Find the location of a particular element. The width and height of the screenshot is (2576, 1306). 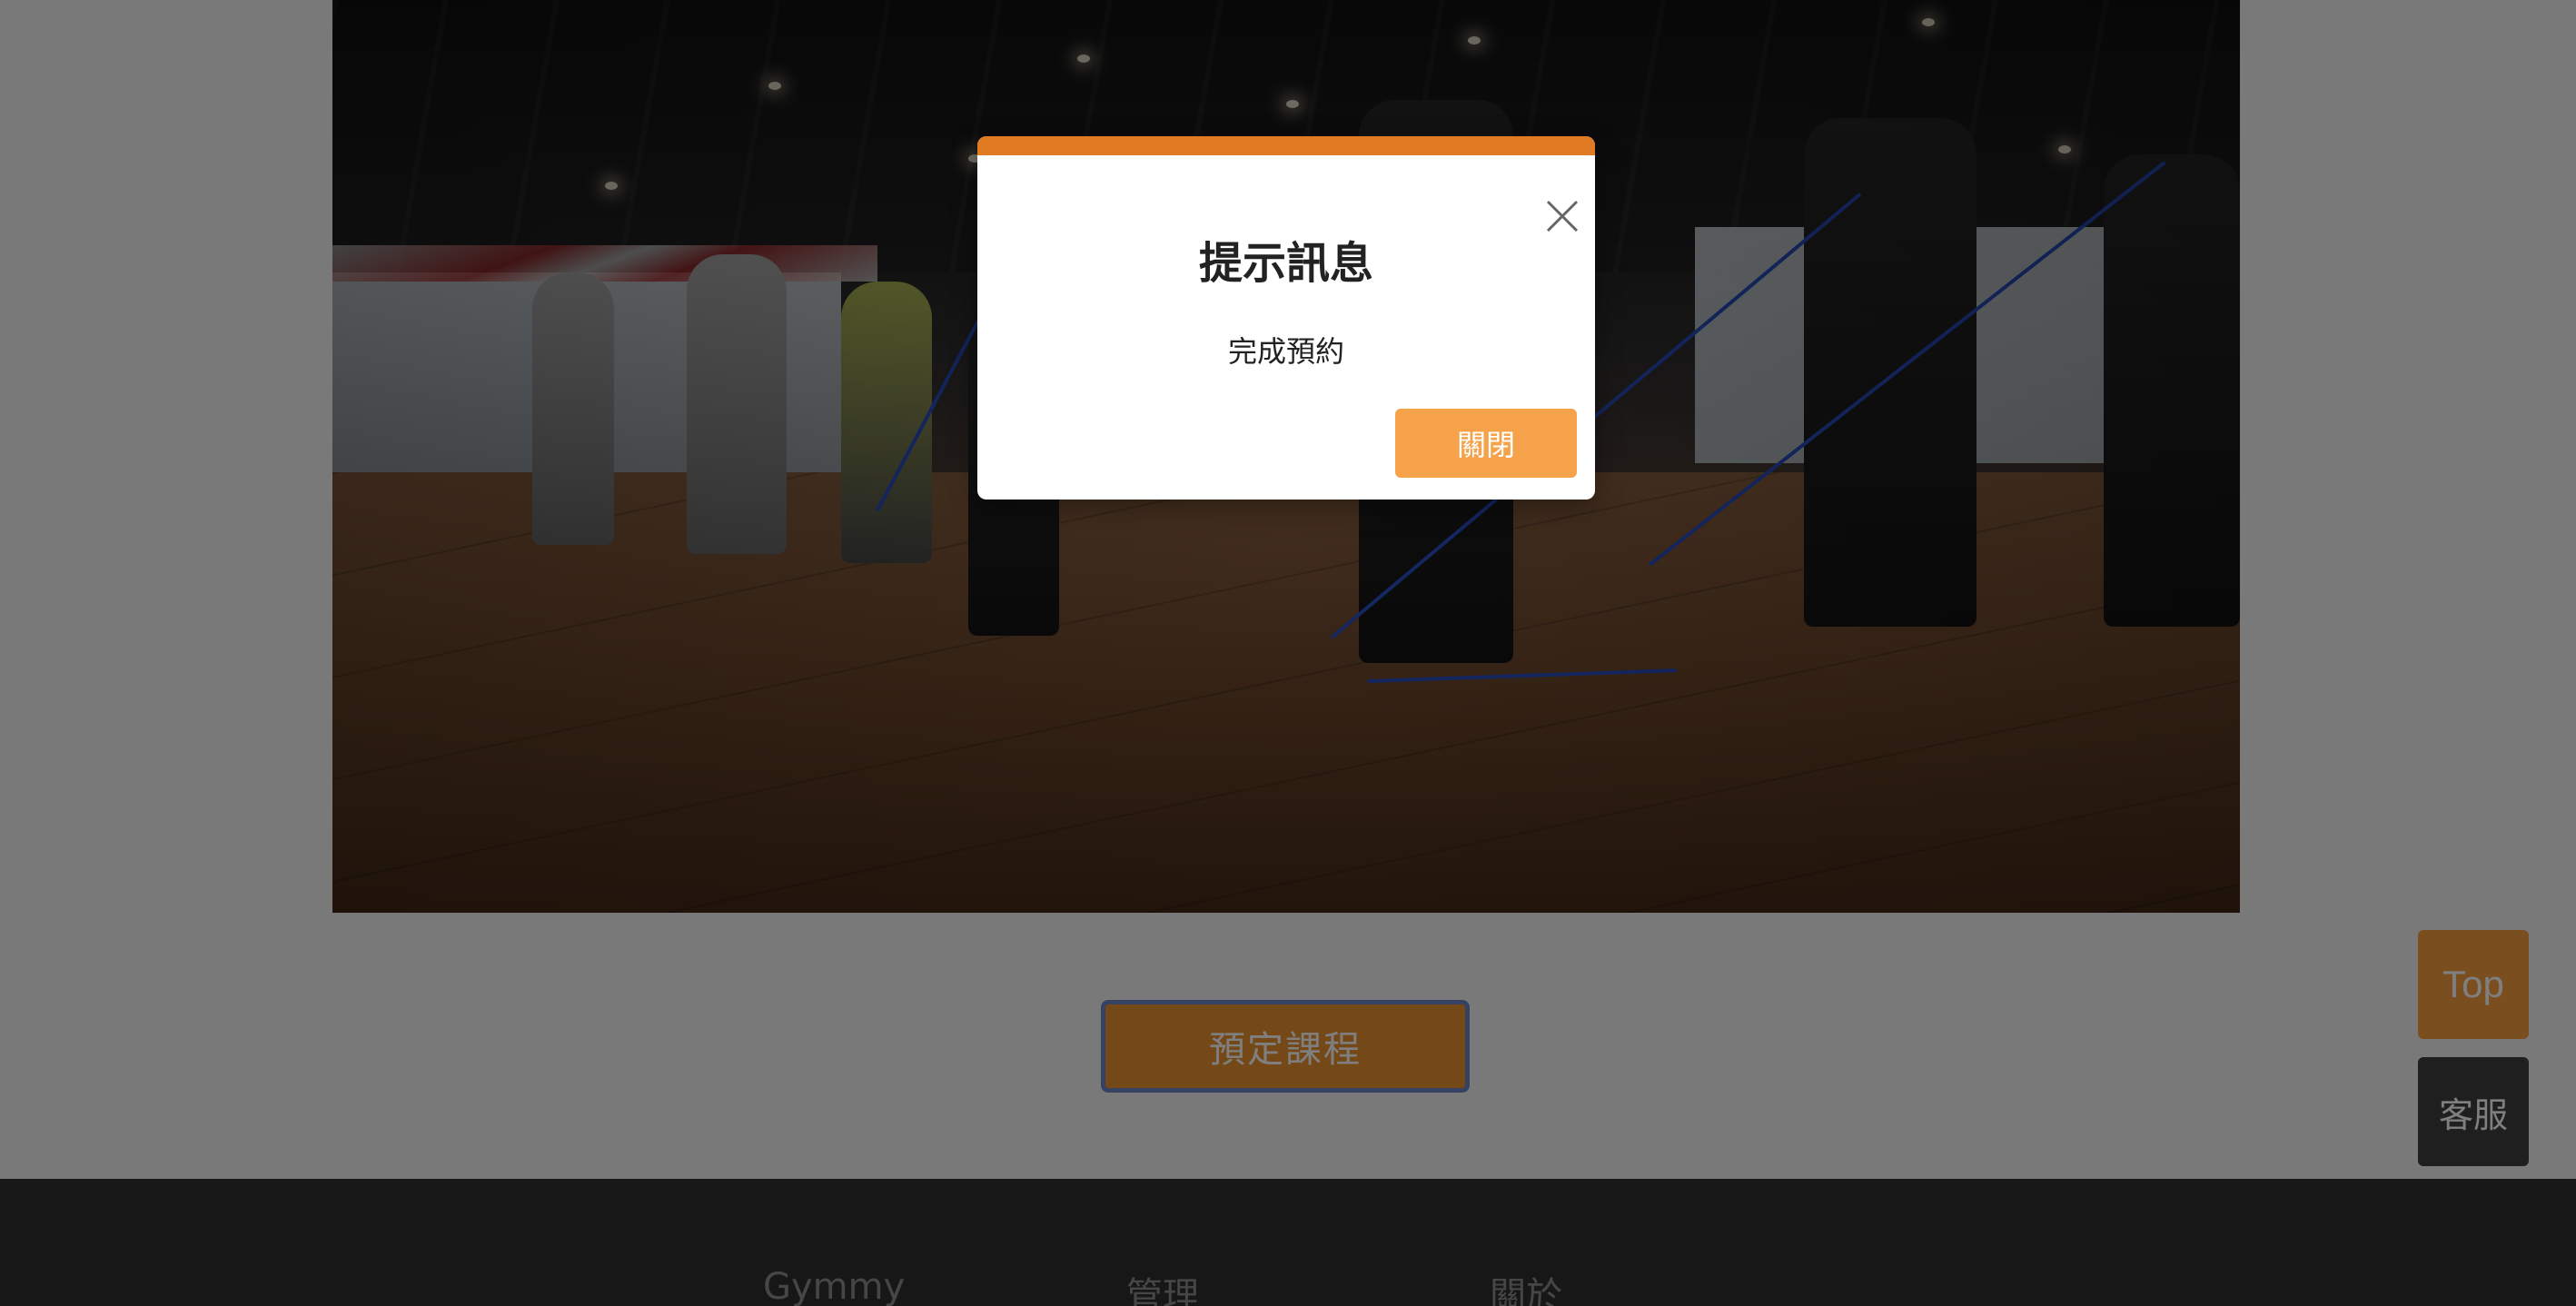

alert-dialog: 提示訊息 完成預約 關閉 is located at coordinates (1286, 318).